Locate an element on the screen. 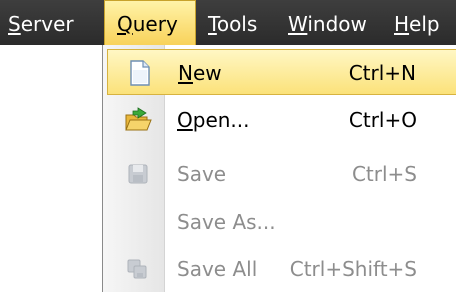  menu-tools: Tools is located at coordinates (243, 22).